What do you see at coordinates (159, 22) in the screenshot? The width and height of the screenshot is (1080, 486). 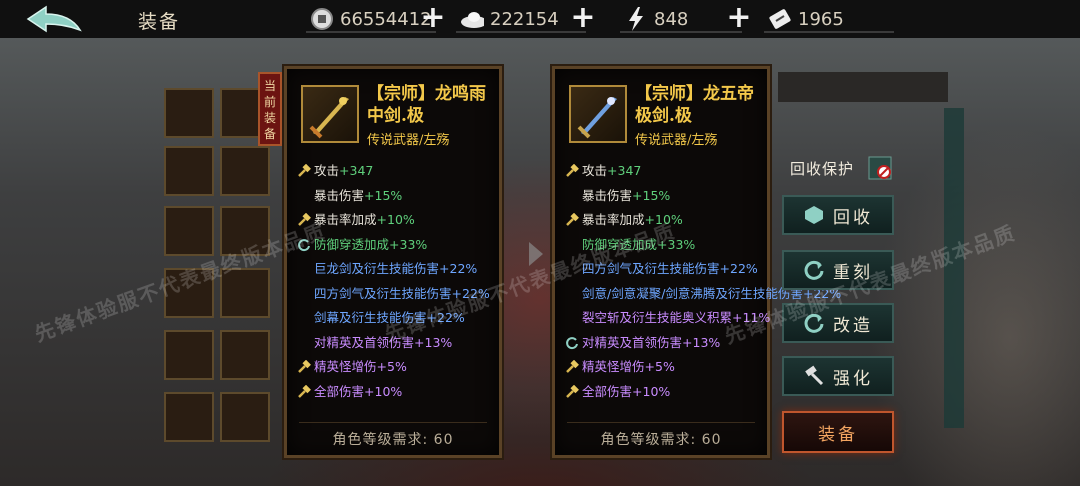 I see `page-title: 装备` at bounding box center [159, 22].